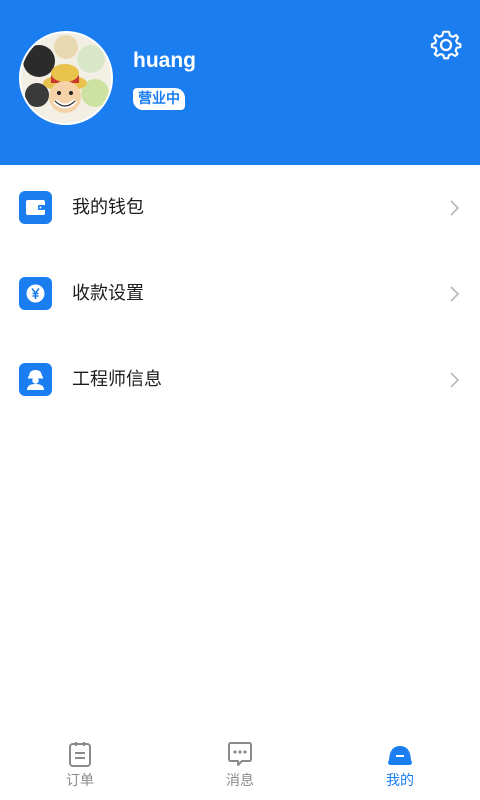  Describe the element at coordinates (117, 379) in the screenshot. I see `menu-item-label: 工程师信息` at that location.